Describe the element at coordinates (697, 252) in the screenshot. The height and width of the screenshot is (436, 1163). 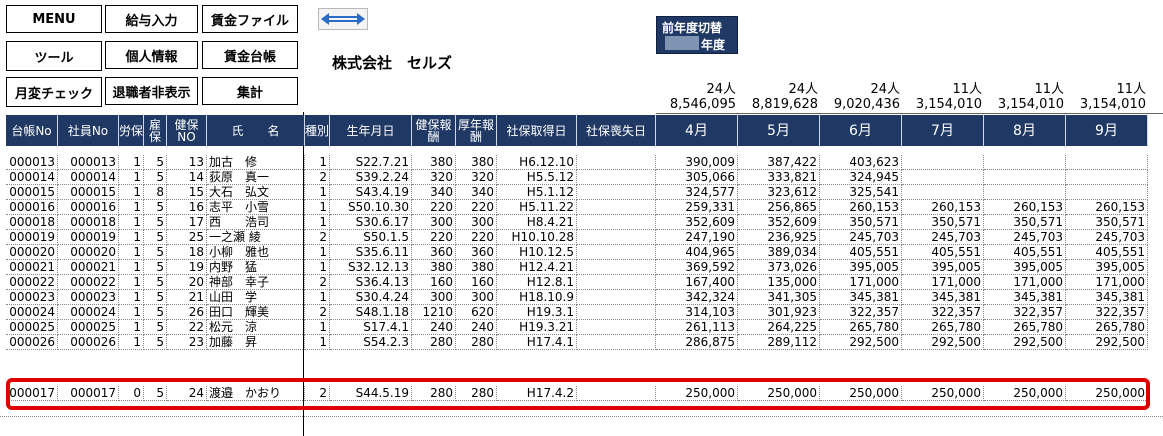
I see `table-cell: 404,965` at that location.